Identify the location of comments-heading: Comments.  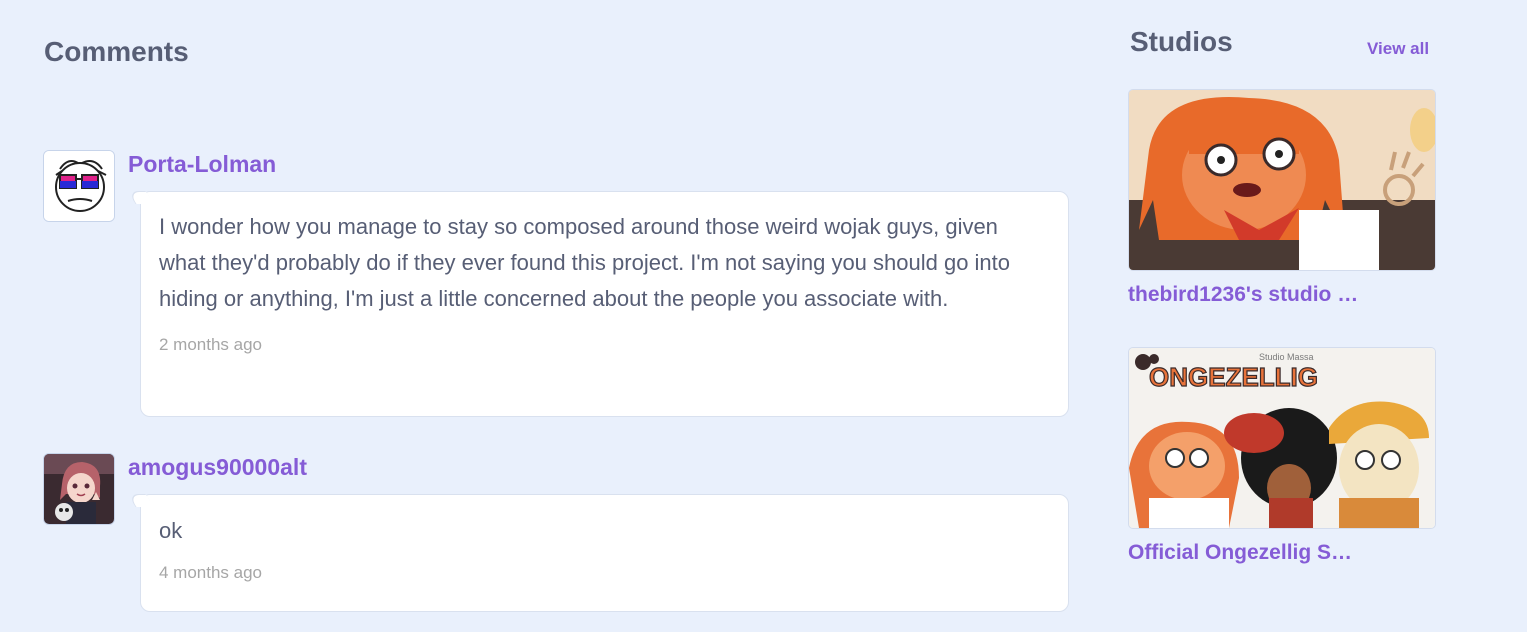
(116, 51).